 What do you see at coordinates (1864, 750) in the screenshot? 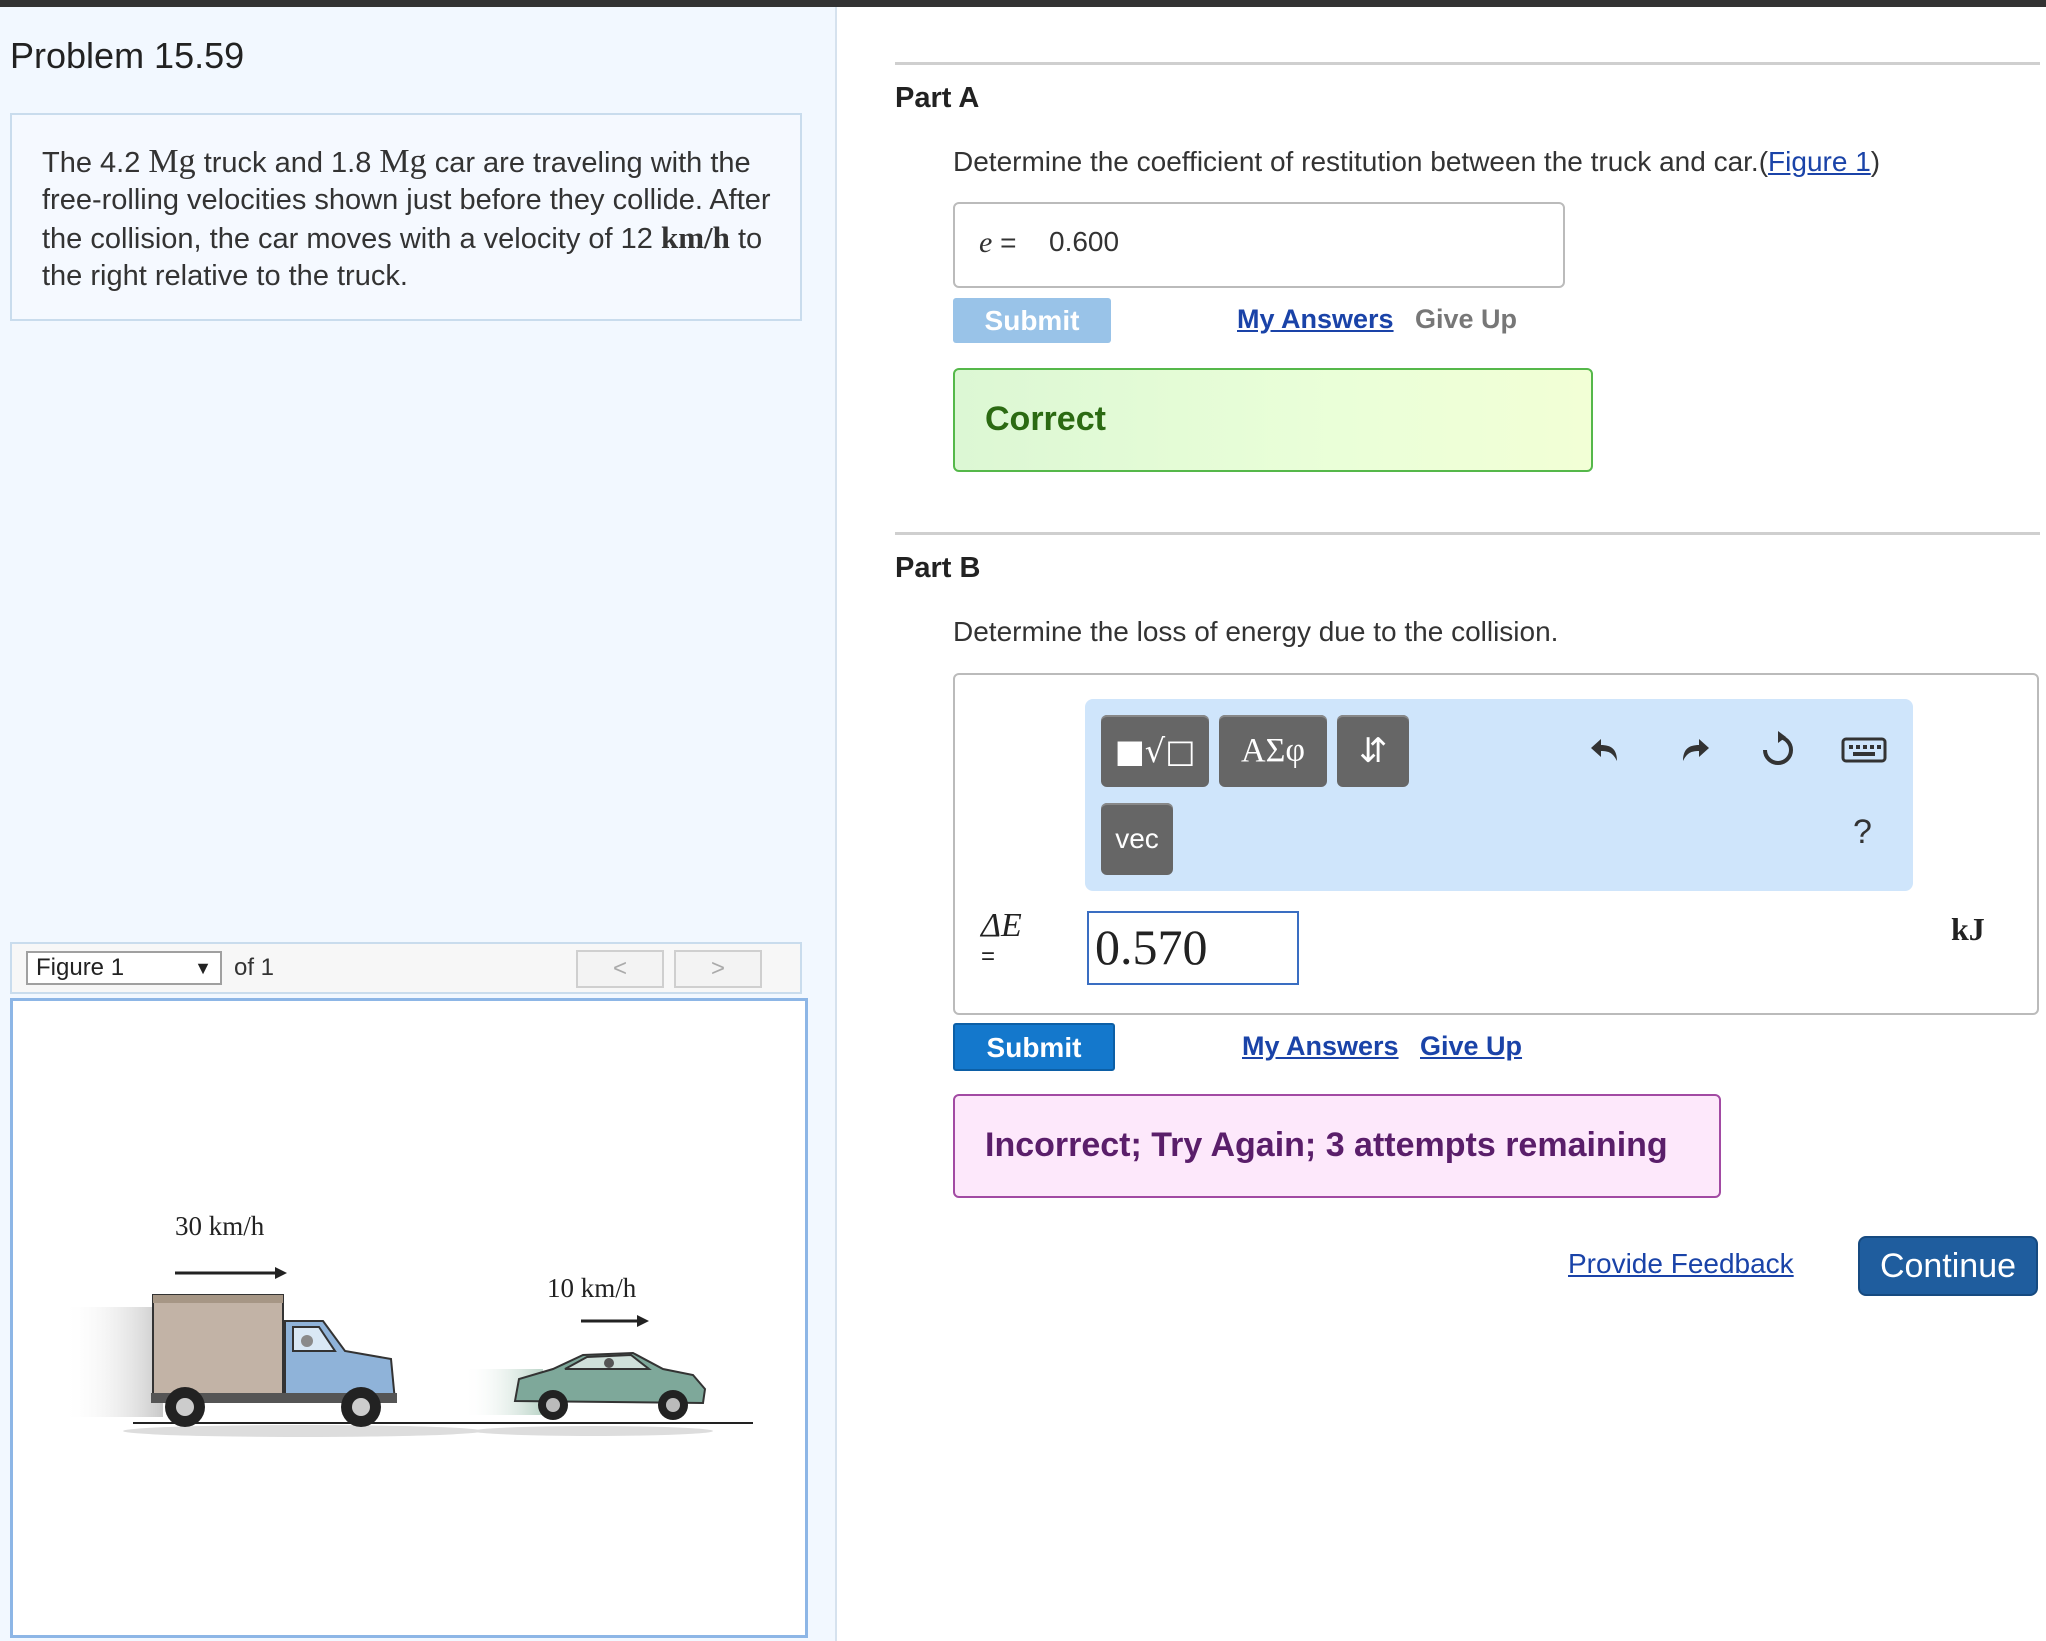
I see `keyboard-icon` at bounding box center [1864, 750].